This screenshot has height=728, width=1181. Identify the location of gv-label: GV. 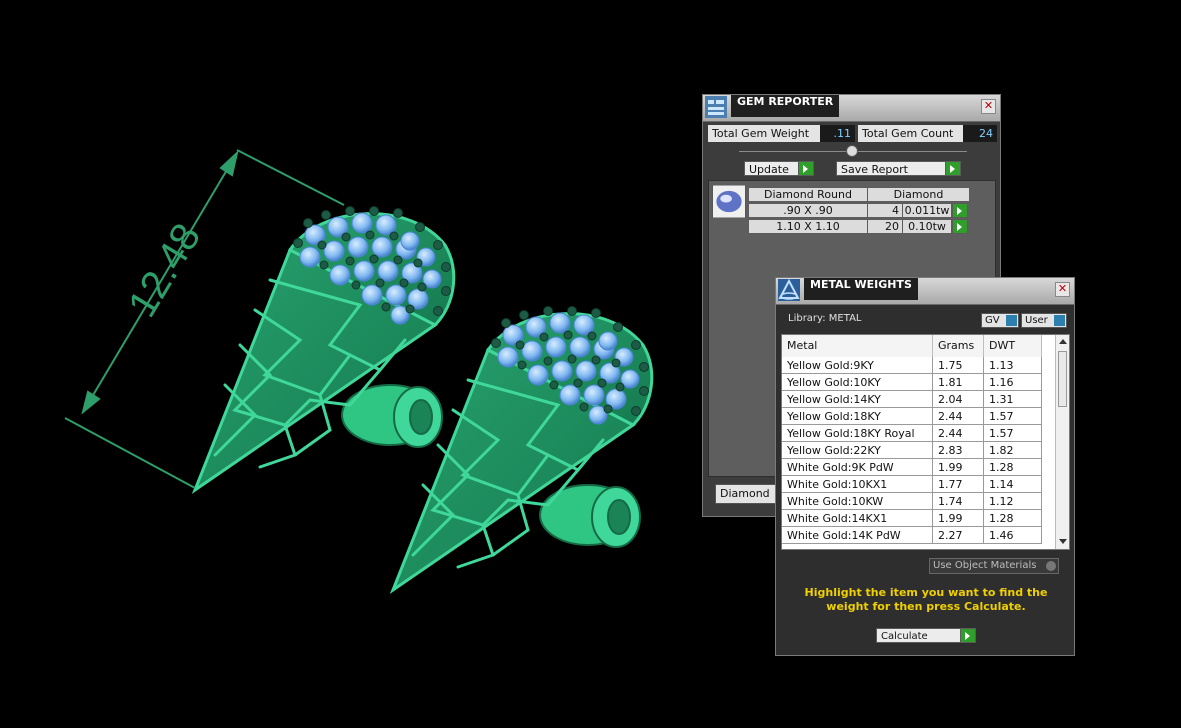
(992, 320).